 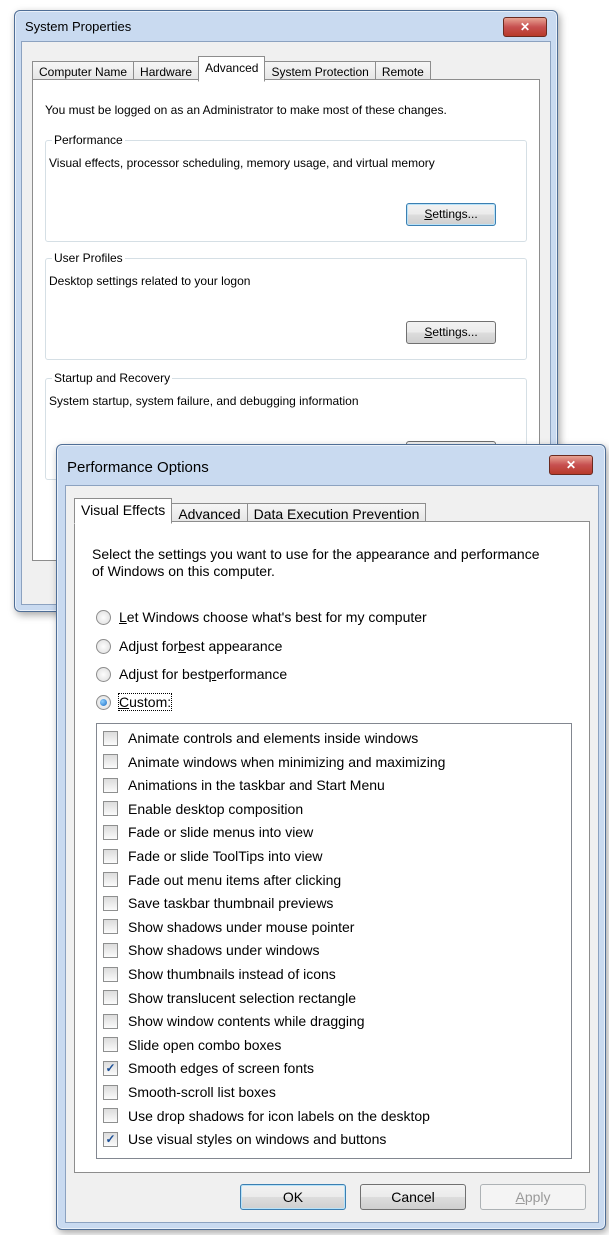 I want to click on user-profiles-description: Desktop settings related to your logon, so click(x=150, y=281).